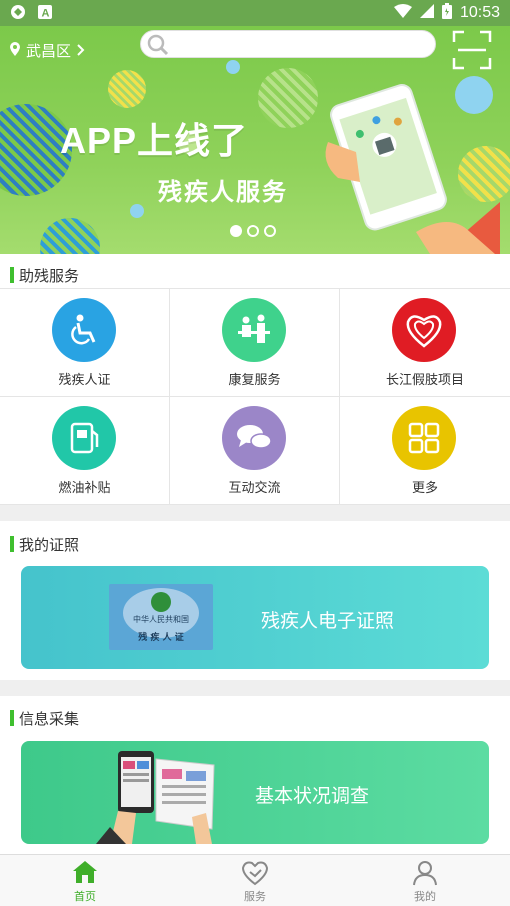 Image resolution: width=510 pixels, height=906 pixels. What do you see at coordinates (424, 380) in the screenshot?
I see `service-label: 长江假肢项目` at bounding box center [424, 380].